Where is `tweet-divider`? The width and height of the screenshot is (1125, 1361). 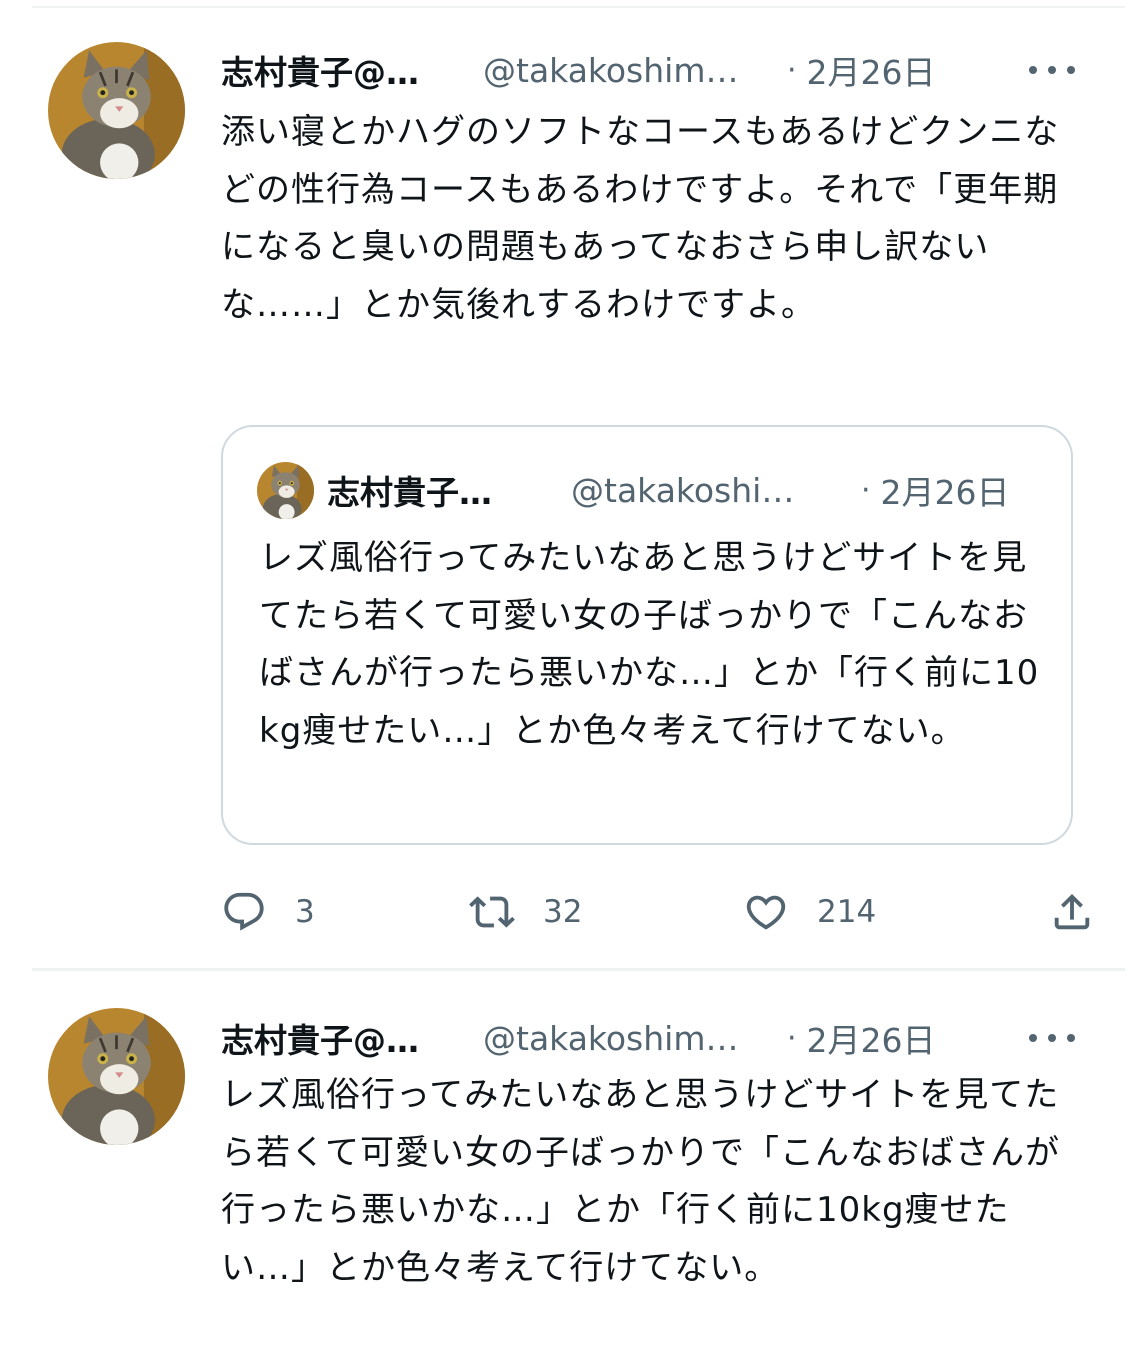
tweet-divider is located at coordinates (578, 969).